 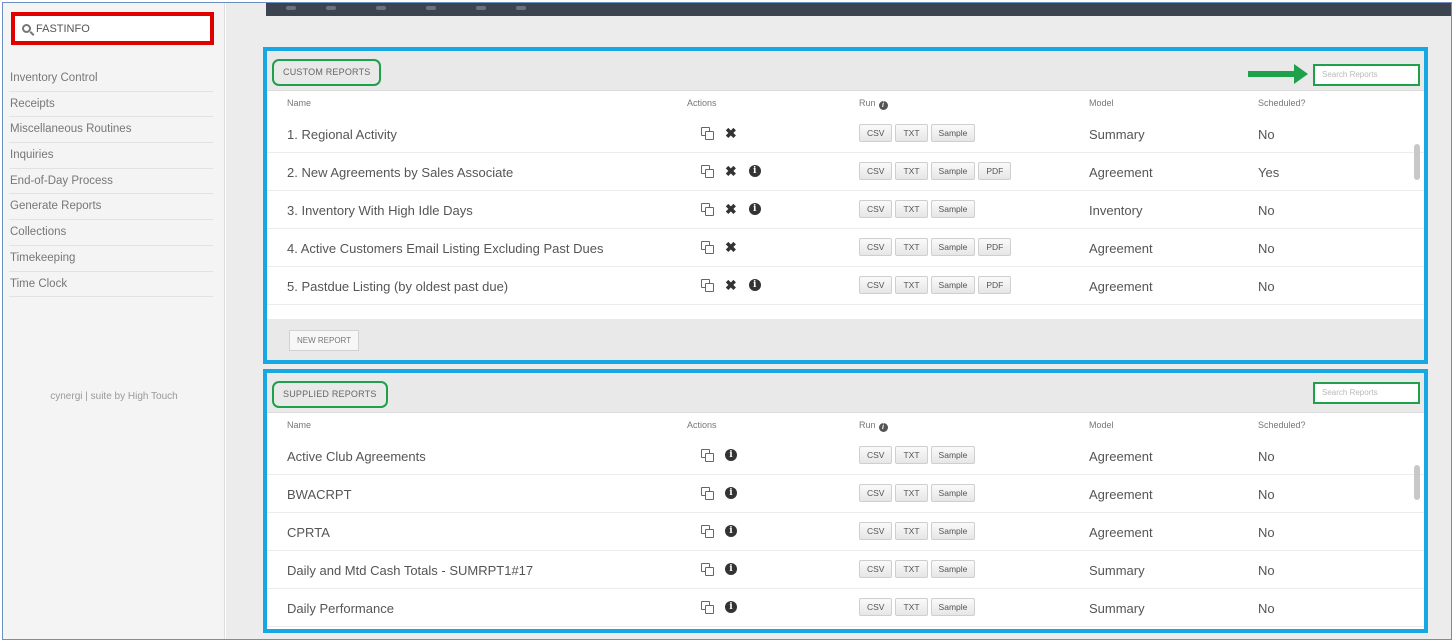 What do you see at coordinates (719, 455) in the screenshot?
I see `row-actions: i` at bounding box center [719, 455].